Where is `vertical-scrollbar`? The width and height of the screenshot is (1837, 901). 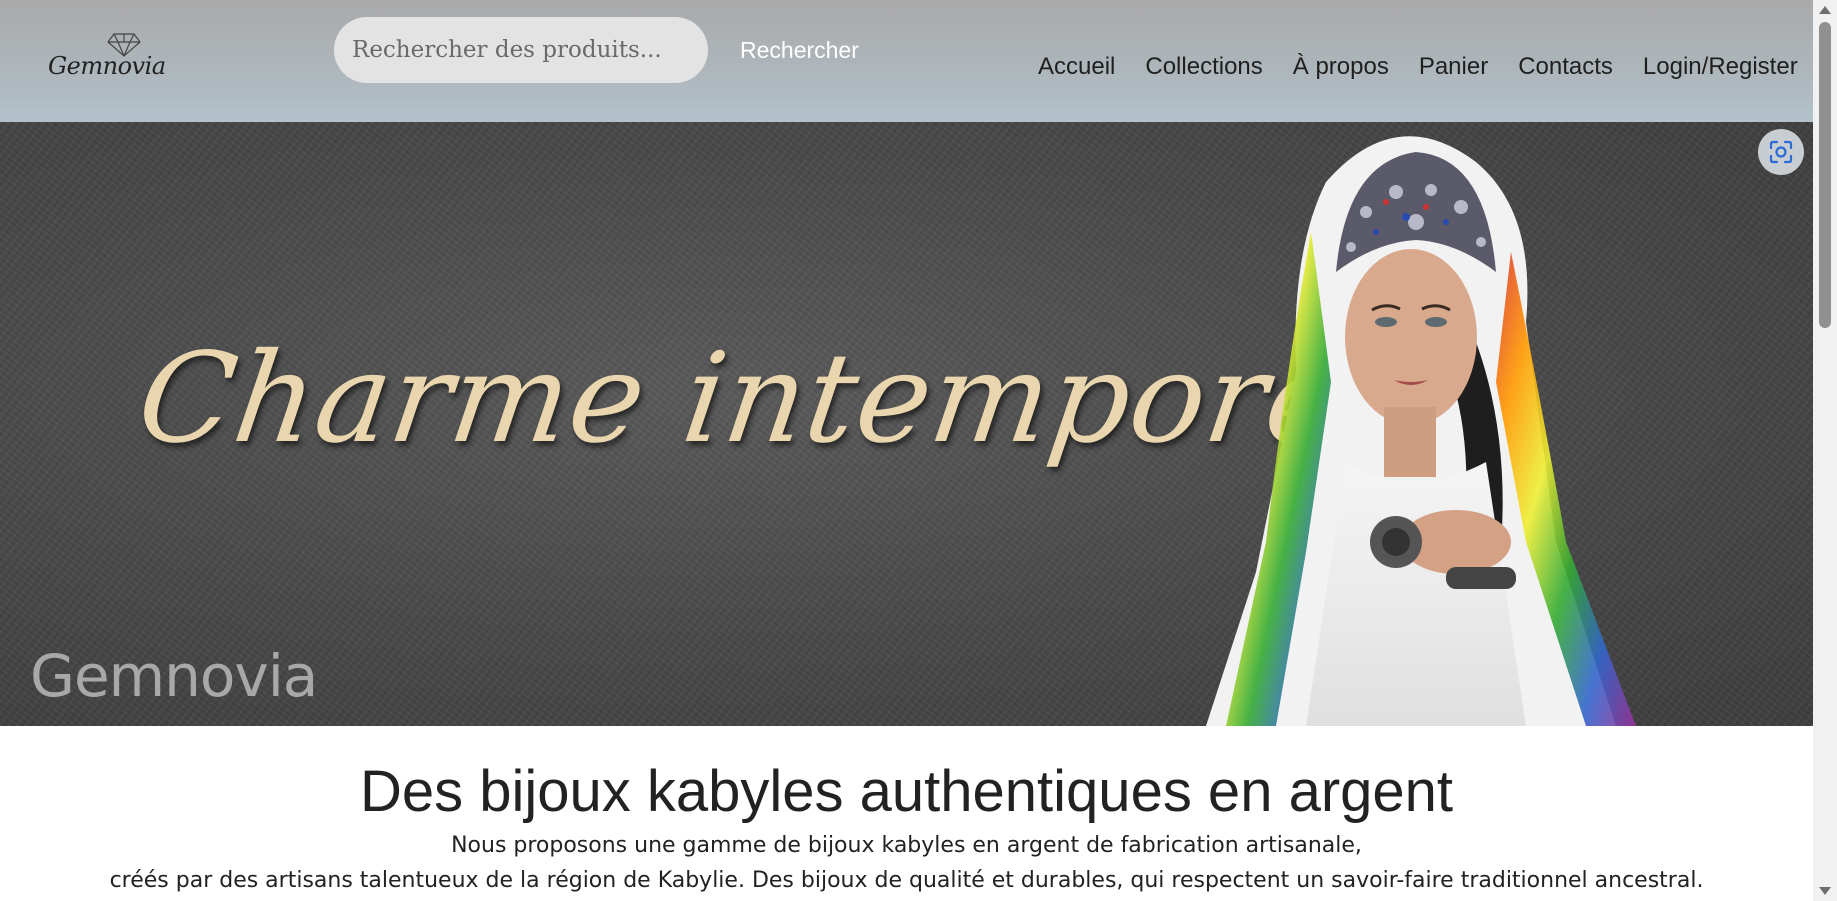
vertical-scrollbar is located at coordinates (1825, 450).